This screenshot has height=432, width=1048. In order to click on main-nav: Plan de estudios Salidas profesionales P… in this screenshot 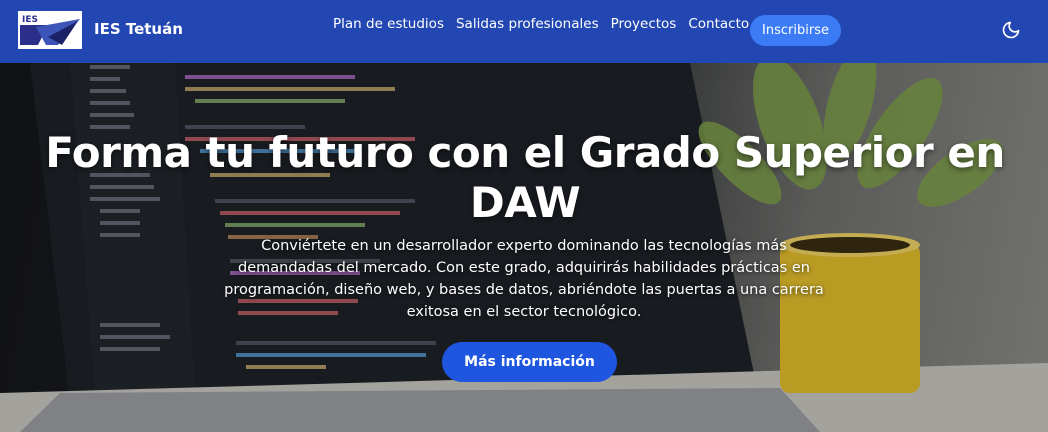, I will do `click(541, 24)`.